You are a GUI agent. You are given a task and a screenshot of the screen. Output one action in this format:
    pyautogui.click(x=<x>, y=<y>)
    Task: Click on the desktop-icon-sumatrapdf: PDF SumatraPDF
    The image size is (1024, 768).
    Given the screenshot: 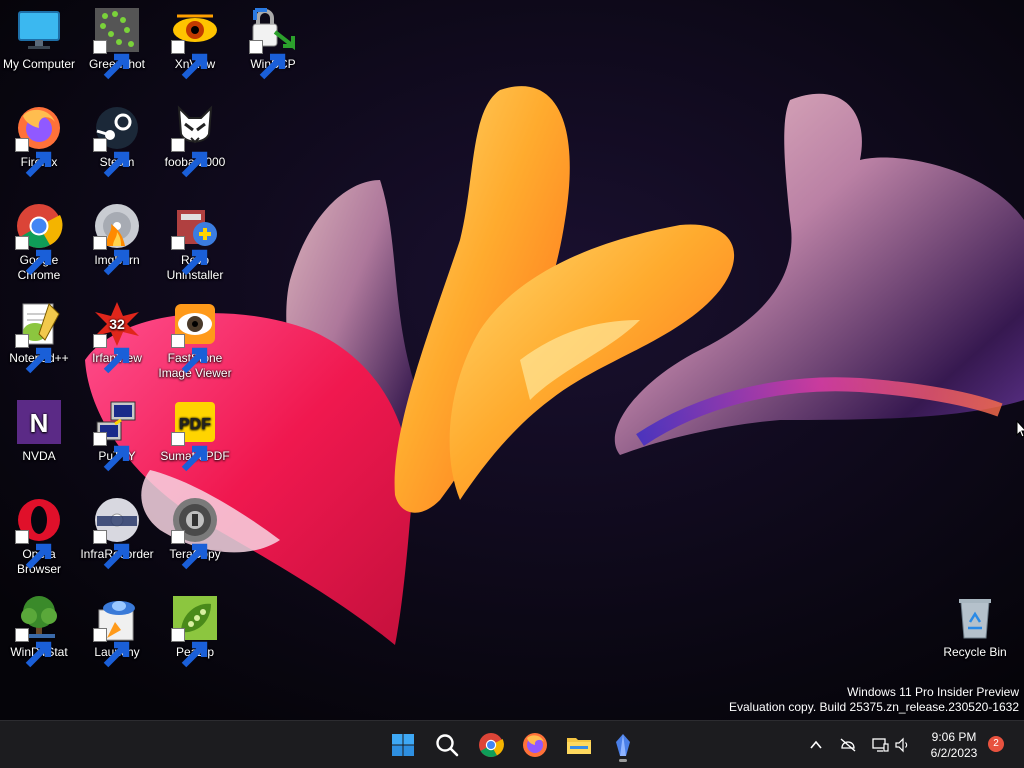 What is the action you would take?
    pyautogui.click(x=195, y=432)
    